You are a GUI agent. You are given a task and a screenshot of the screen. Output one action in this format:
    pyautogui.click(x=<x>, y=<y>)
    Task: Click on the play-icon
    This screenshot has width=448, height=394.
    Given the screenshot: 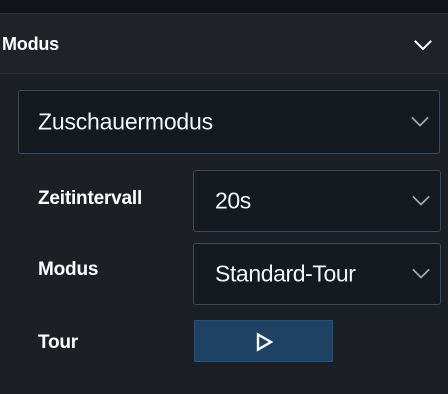 What is the action you would take?
    pyautogui.click(x=264, y=342)
    